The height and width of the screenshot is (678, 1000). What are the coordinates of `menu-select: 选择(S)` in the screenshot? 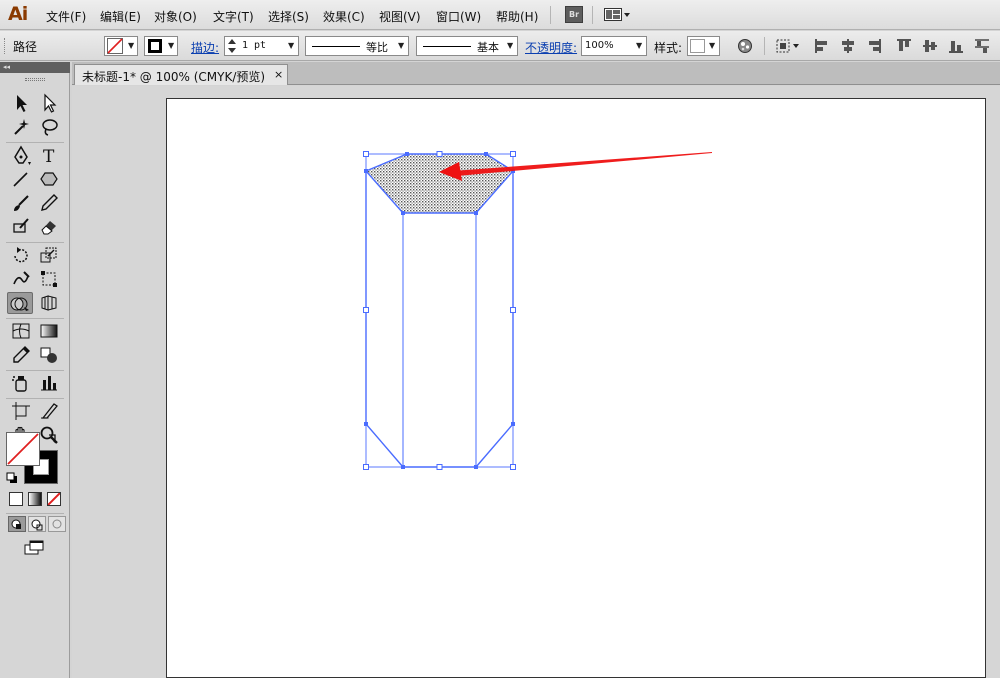 It's located at (288, 16).